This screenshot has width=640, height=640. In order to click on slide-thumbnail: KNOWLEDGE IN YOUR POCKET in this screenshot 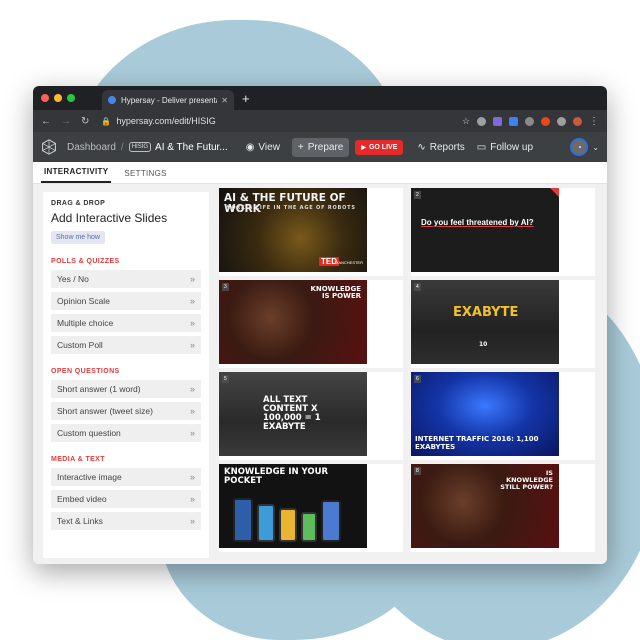, I will do `click(293, 506)`.